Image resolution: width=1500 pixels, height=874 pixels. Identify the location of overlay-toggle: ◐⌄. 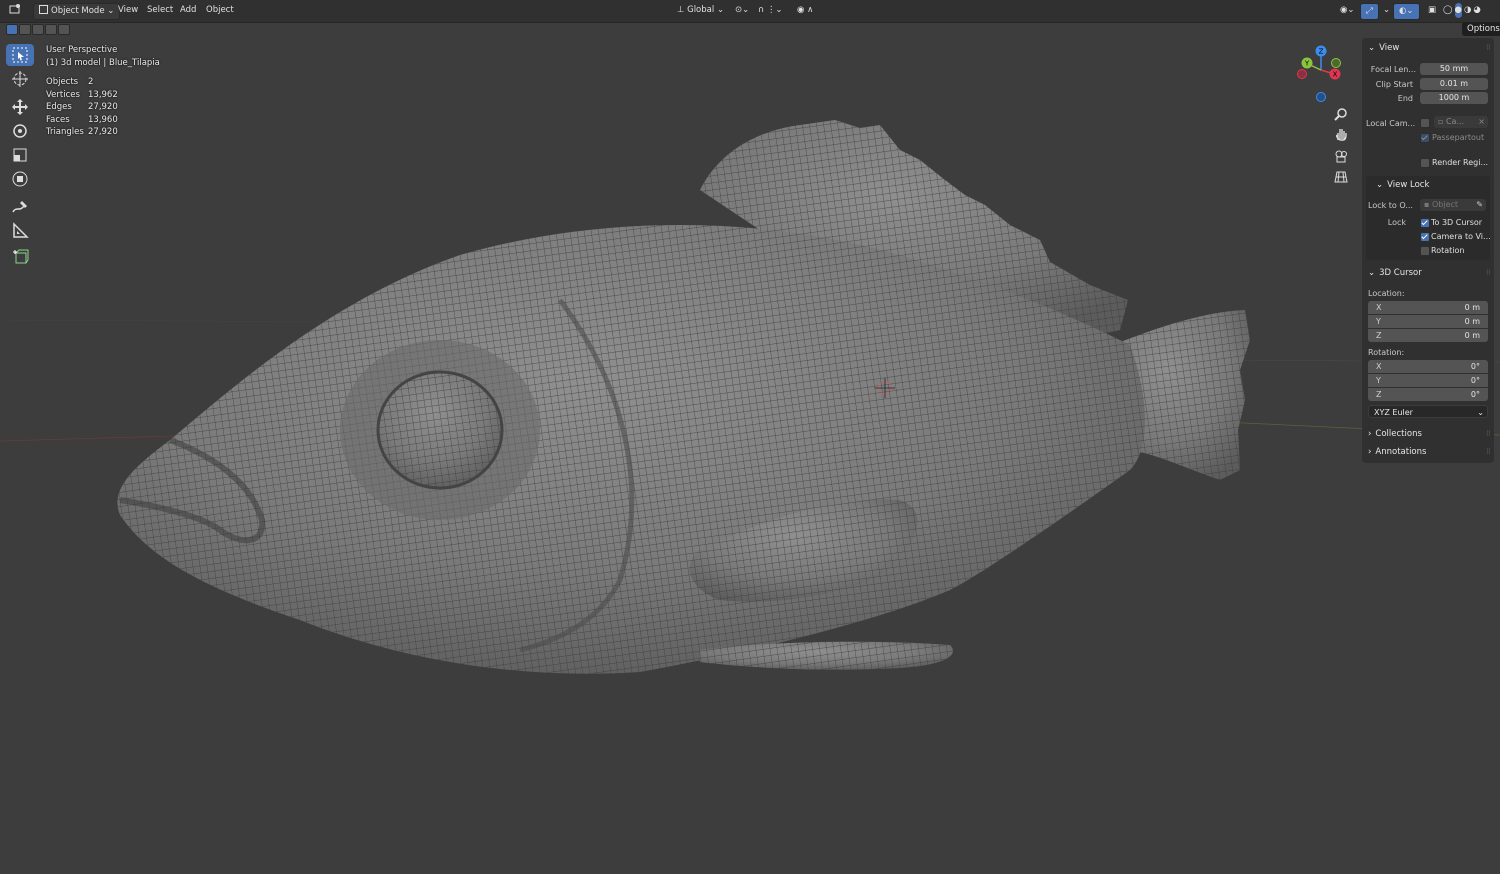
(1406, 11).